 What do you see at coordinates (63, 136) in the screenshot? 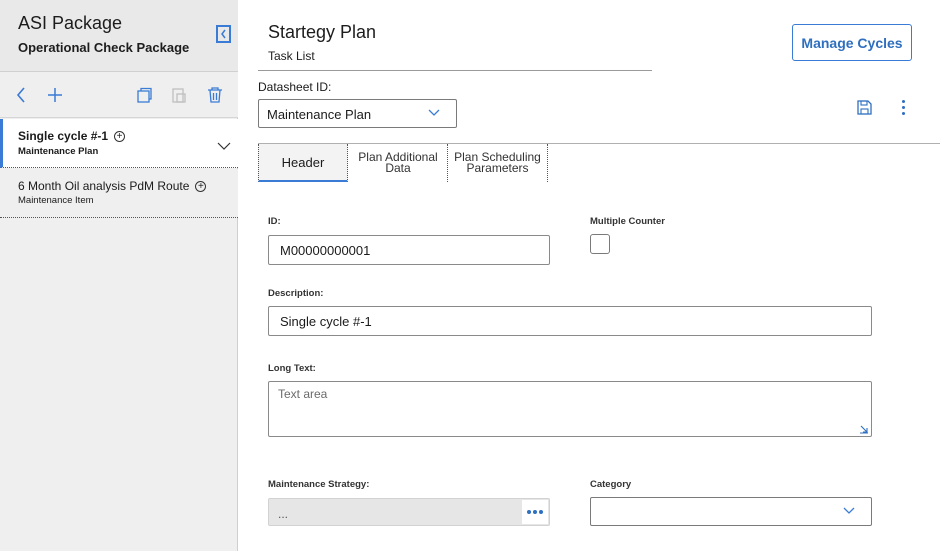
I see `list-item-title: Single cycle #-1` at bounding box center [63, 136].